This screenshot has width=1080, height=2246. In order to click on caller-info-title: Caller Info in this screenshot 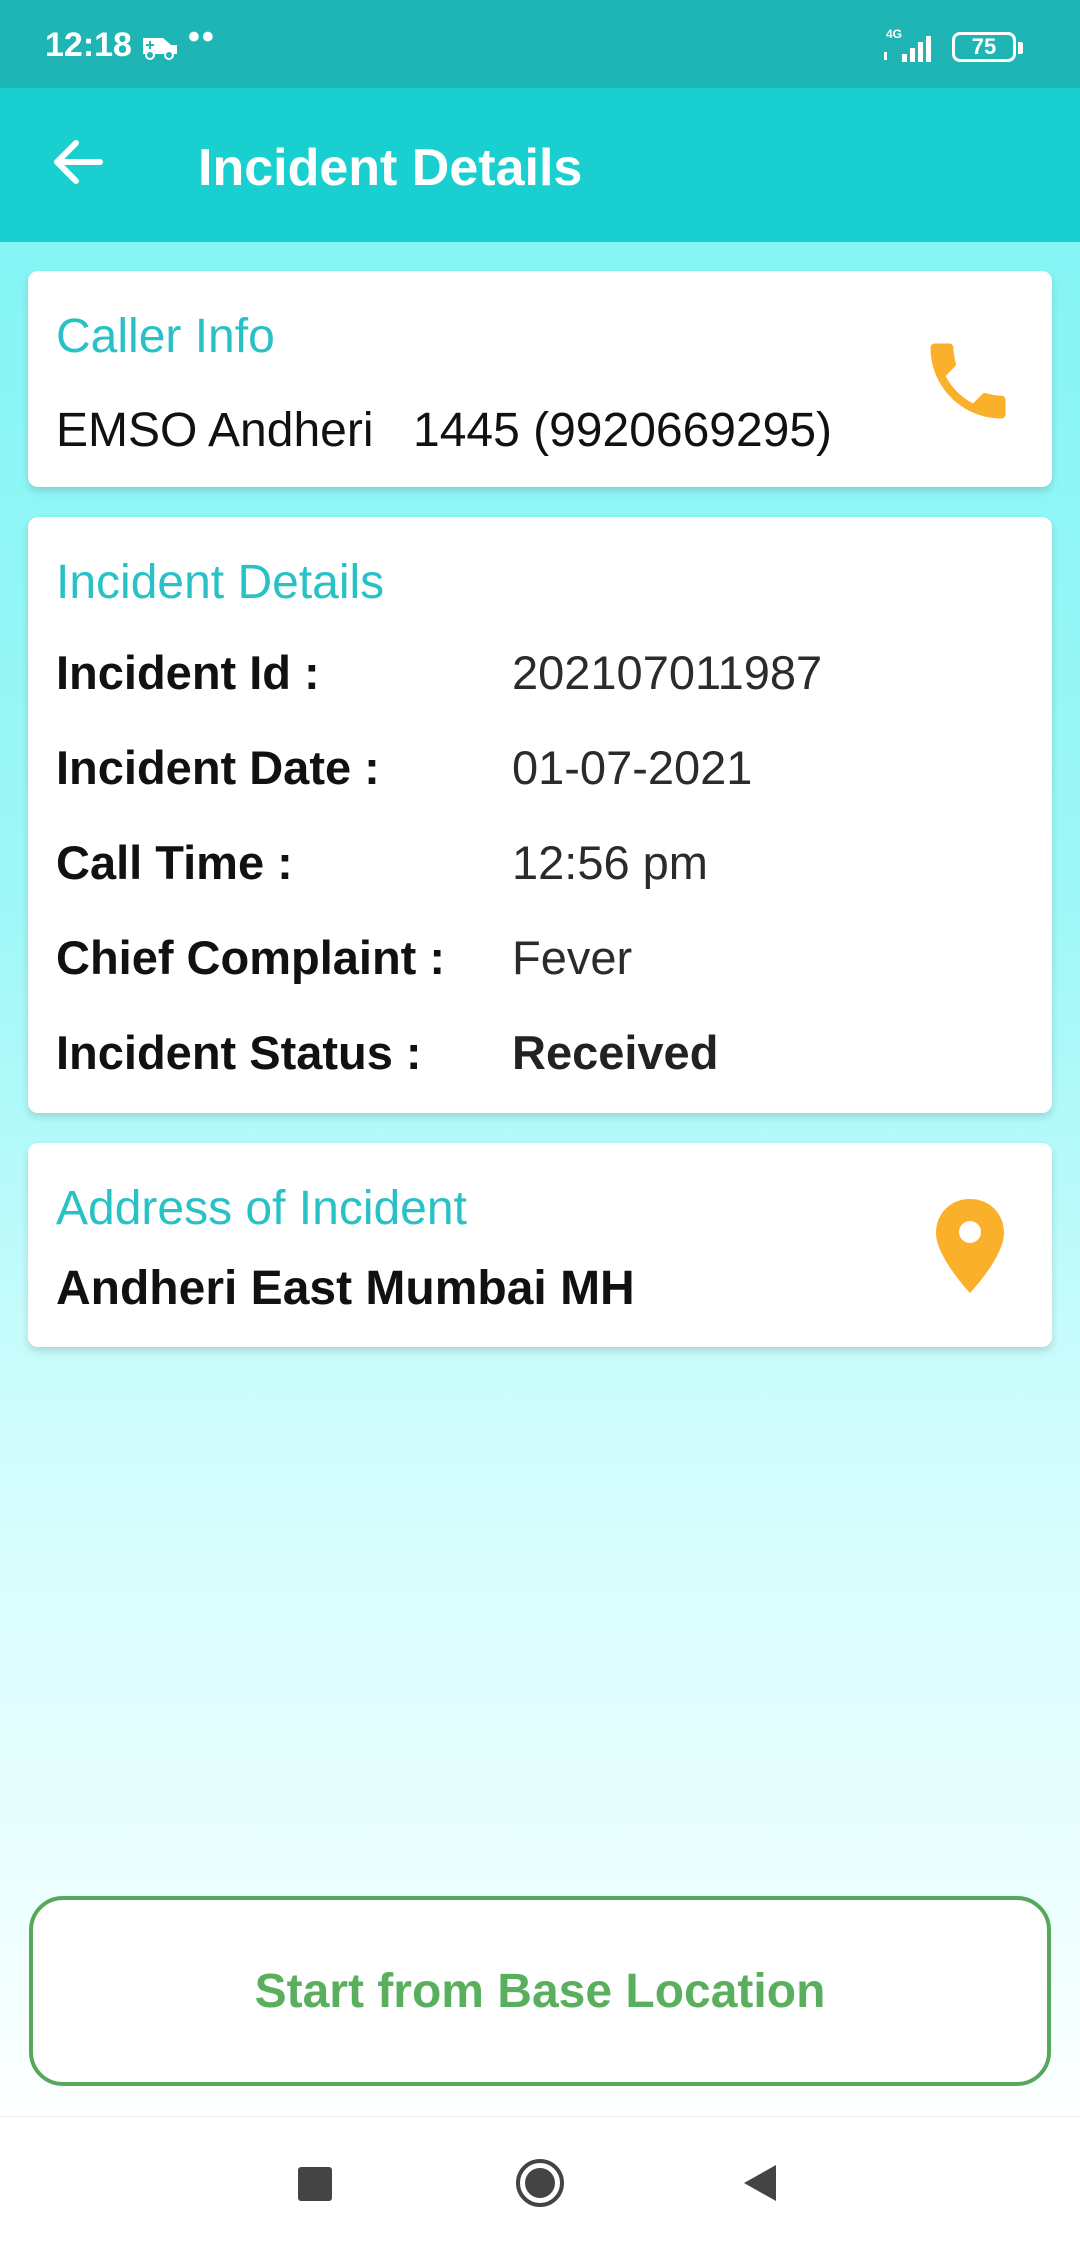, I will do `click(165, 336)`.